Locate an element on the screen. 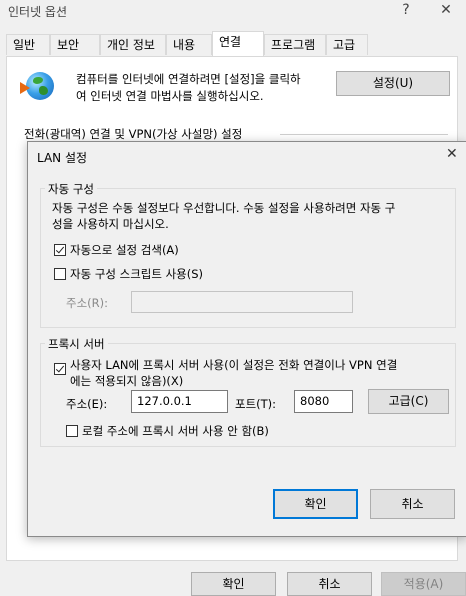 This screenshot has height=596, width=466. tab-privacy: 개인 정보 is located at coordinates (133, 44).